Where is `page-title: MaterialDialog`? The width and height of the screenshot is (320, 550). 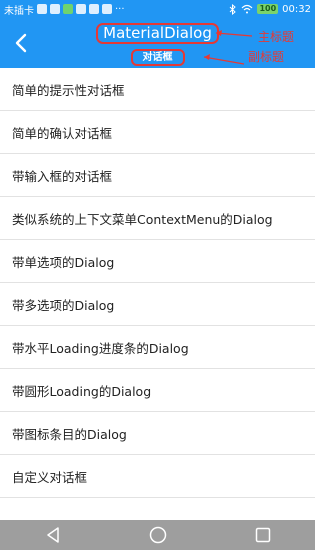 page-title: MaterialDialog is located at coordinates (157, 33).